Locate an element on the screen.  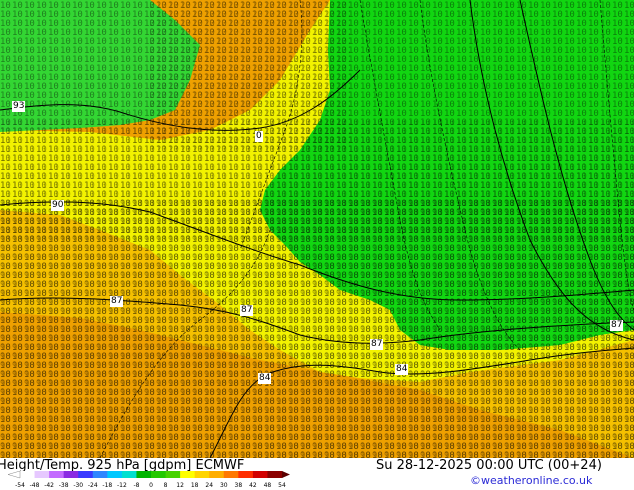
valid-datetime: Su 28-12-2025 00:00 UTC (00+24) is located at coordinates (489, 465).